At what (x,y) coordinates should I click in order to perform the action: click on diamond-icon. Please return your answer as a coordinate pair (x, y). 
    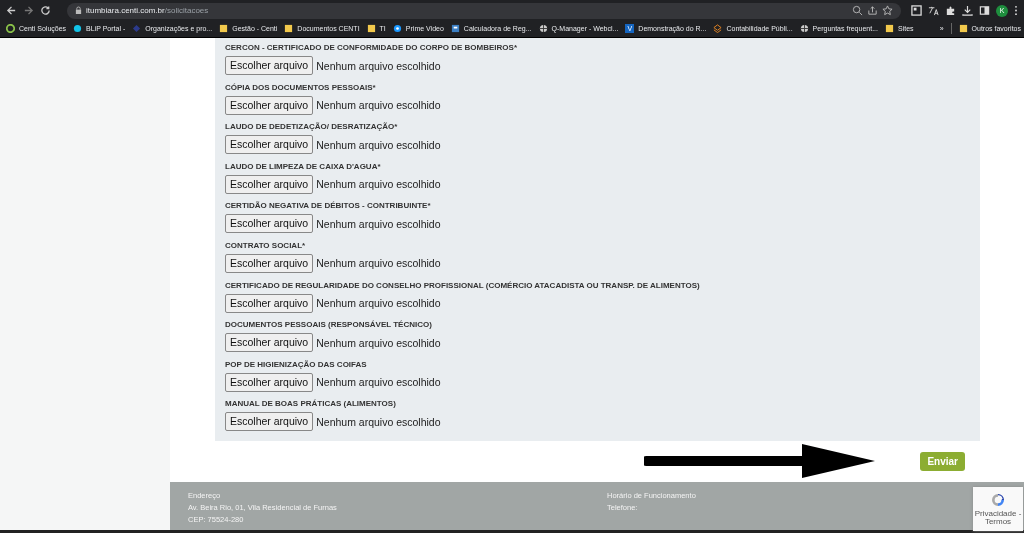
    Looking at the image, I should click on (137, 28).